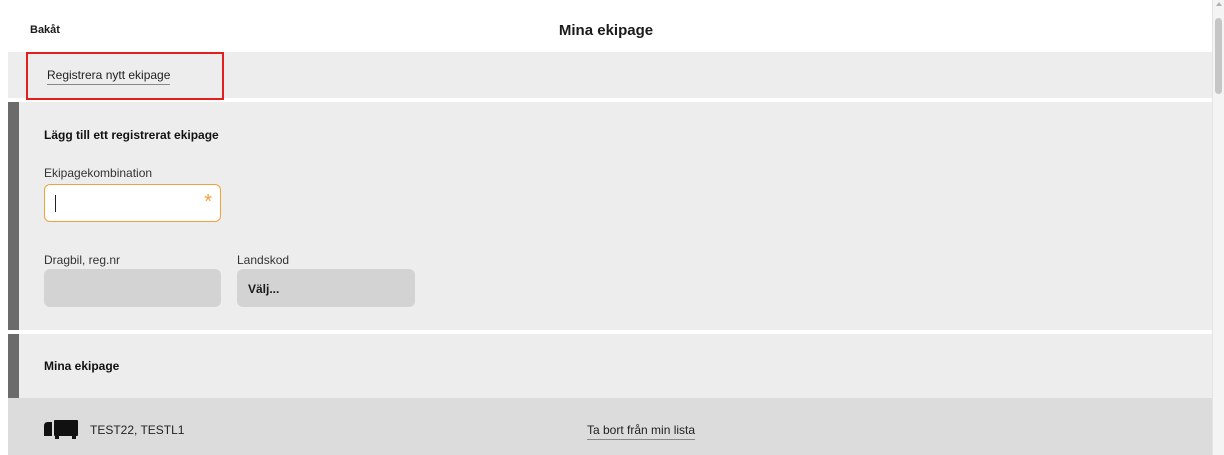 This screenshot has height=455, width=1224. I want to click on country-label: Landskod, so click(263, 260).